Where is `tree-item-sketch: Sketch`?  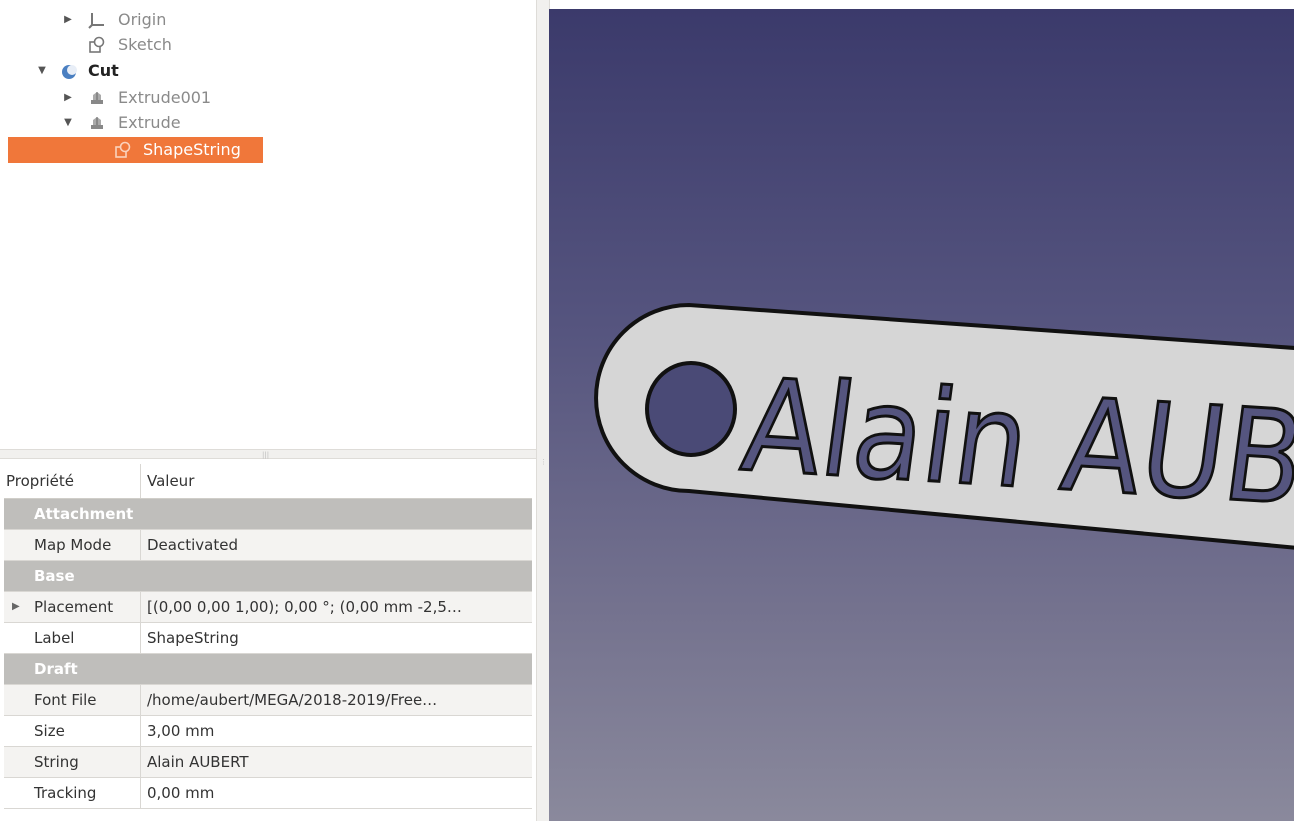 tree-item-sketch: Sketch is located at coordinates (268, 45).